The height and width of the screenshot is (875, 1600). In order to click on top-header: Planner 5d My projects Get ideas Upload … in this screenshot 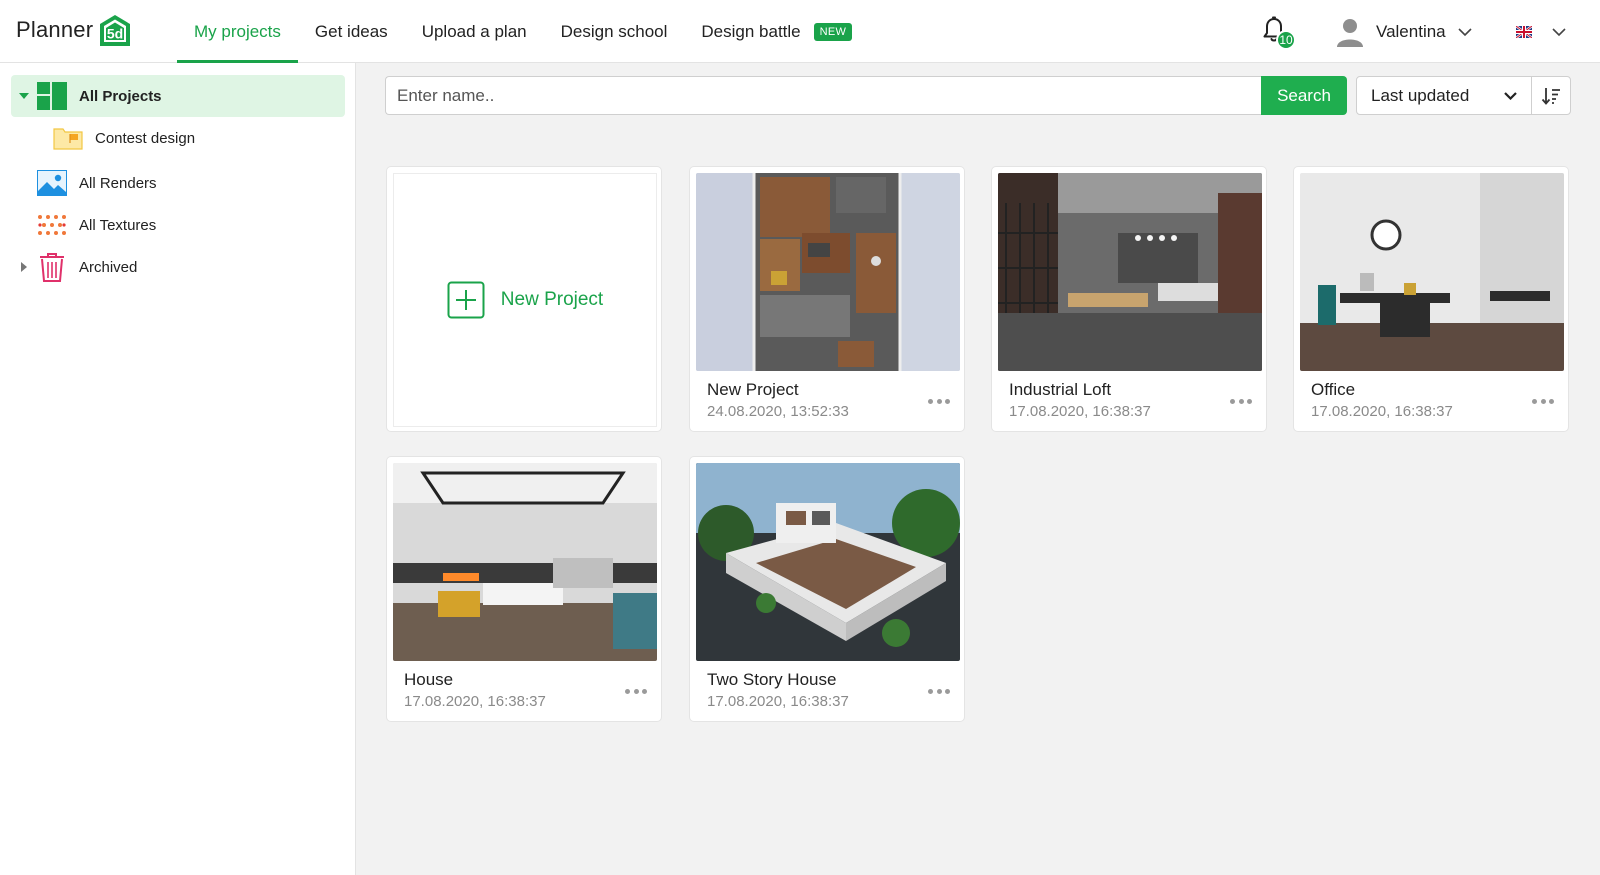, I will do `click(800, 31)`.